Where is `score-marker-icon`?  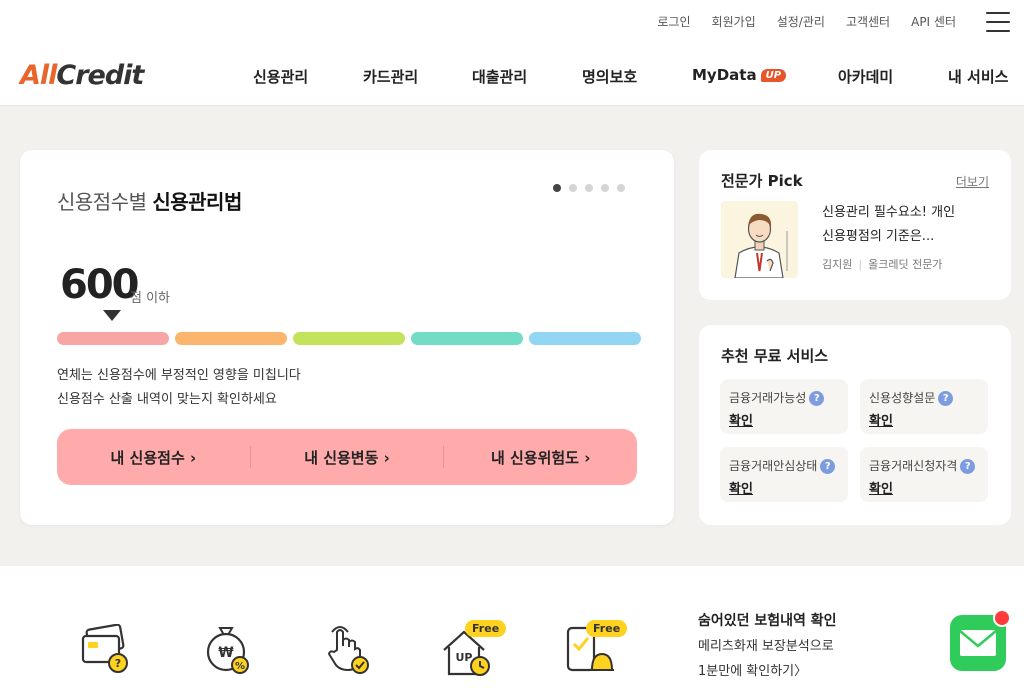 score-marker-icon is located at coordinates (112, 315).